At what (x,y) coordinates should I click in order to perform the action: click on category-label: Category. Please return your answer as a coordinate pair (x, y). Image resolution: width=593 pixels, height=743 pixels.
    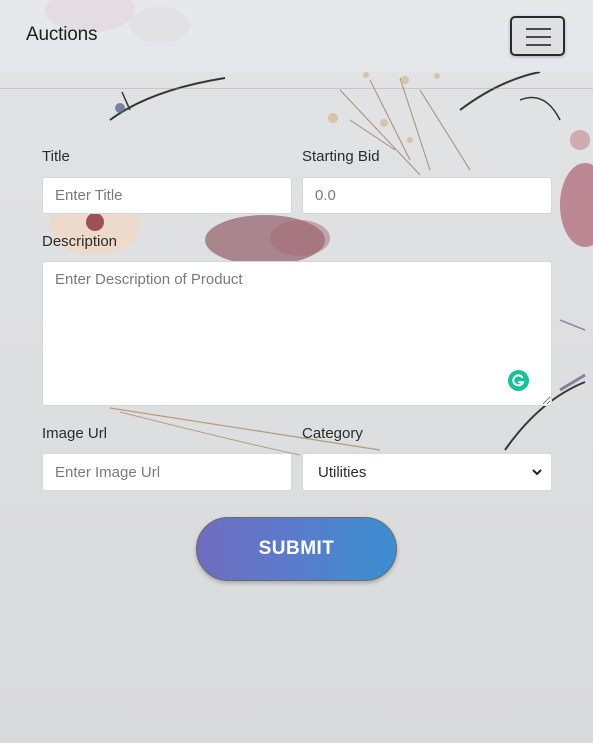
    Looking at the image, I should click on (332, 433).